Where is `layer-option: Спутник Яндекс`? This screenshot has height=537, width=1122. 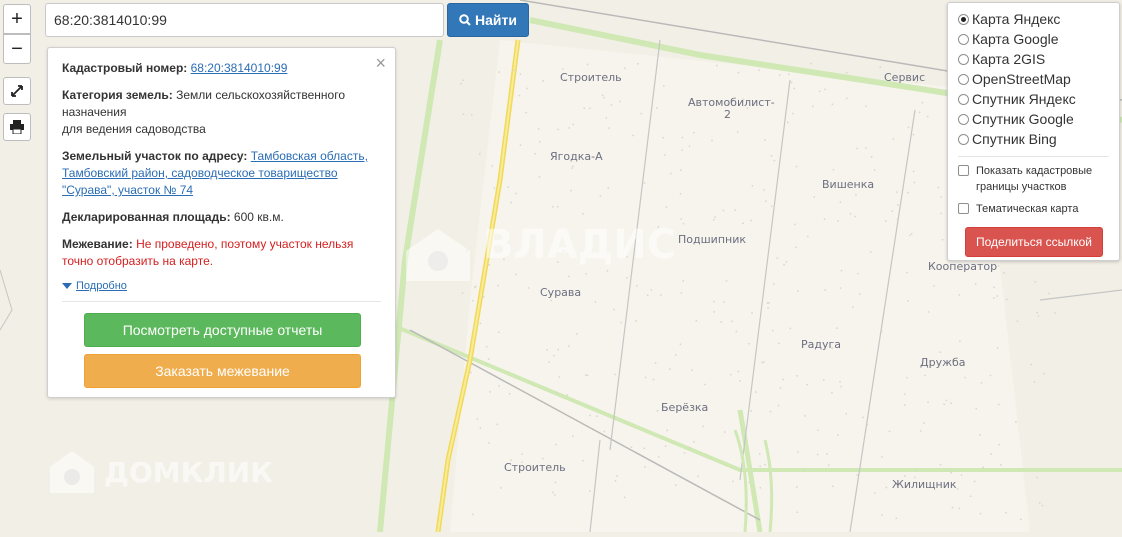 layer-option: Спутник Яндекс is located at coordinates (1033, 99).